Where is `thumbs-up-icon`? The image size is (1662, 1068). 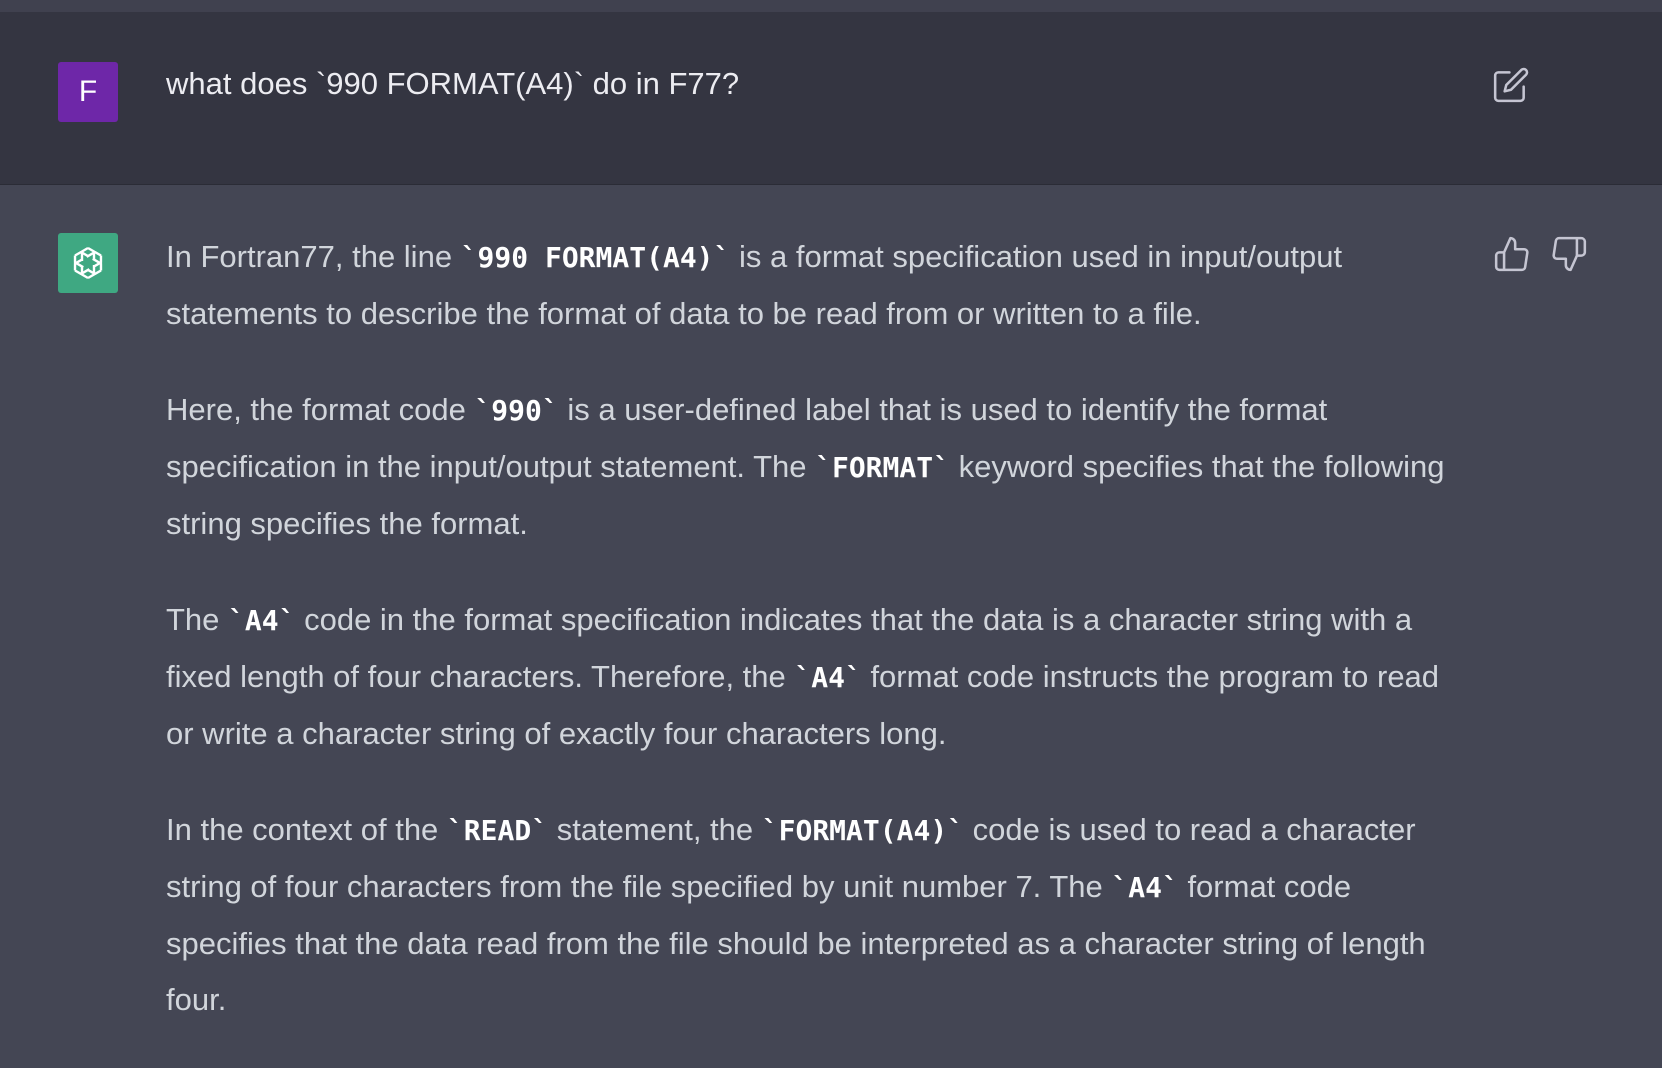 thumbs-up-icon is located at coordinates (1511, 254).